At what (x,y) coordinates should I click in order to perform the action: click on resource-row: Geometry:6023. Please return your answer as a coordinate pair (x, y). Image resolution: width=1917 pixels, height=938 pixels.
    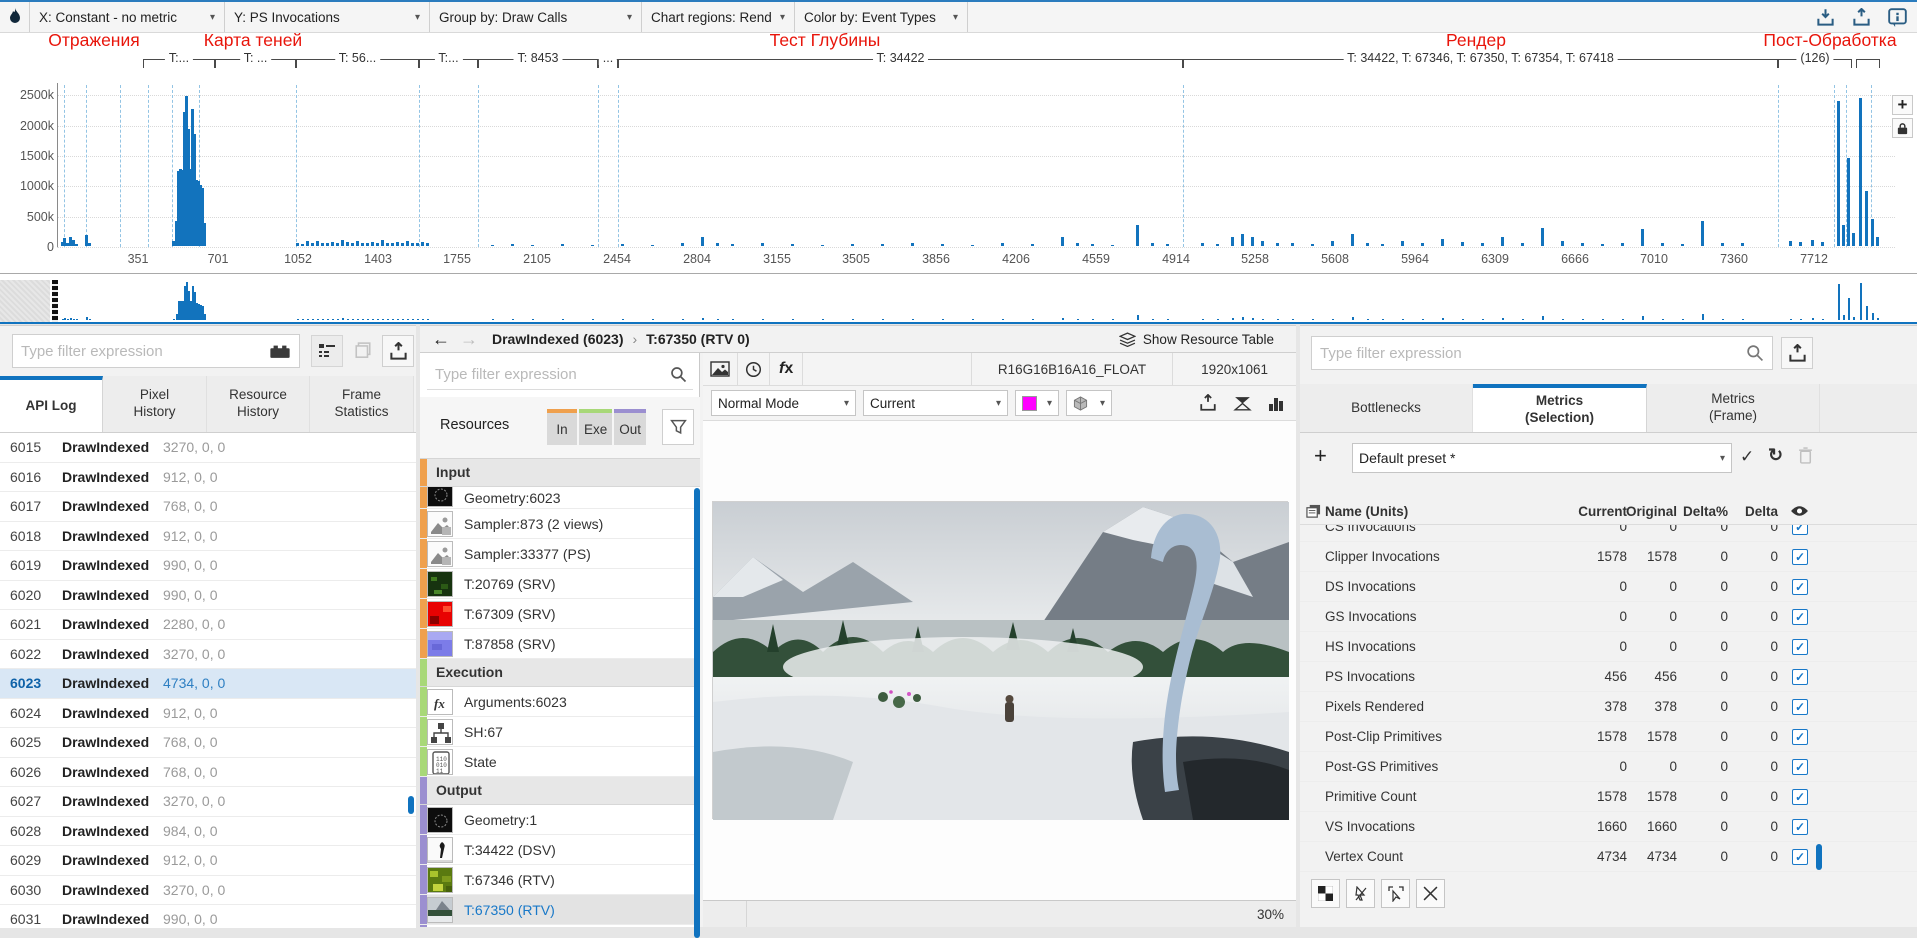
    Looking at the image, I should click on (560, 498).